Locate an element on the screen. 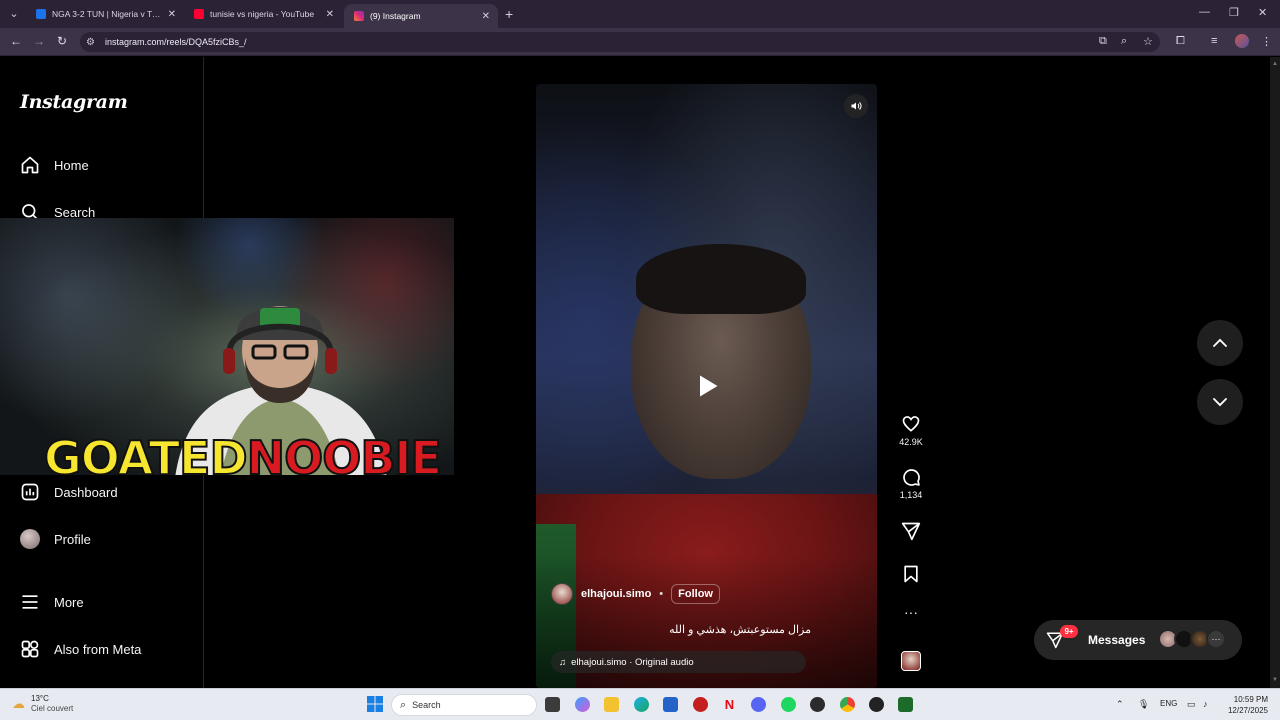 This screenshot has width=1280, height=720. weather-temp: 13°C is located at coordinates (40, 698).